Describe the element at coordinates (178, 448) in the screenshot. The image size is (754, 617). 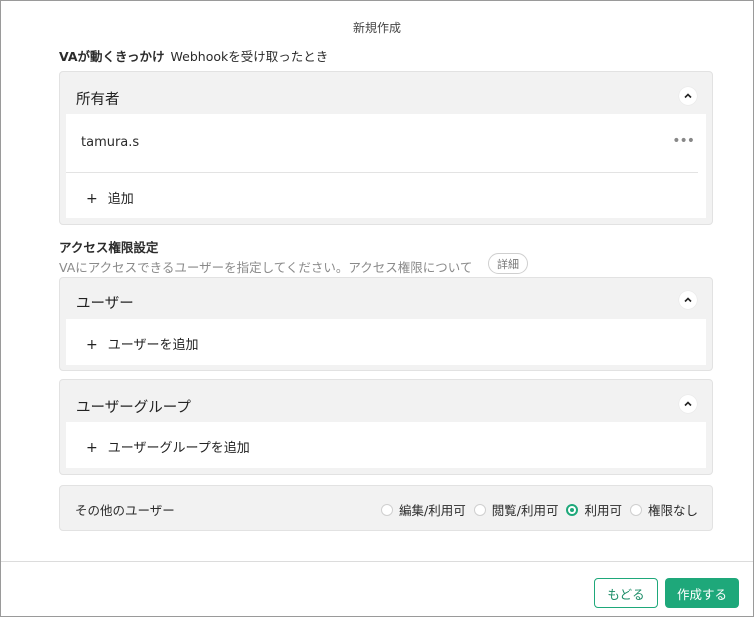
I see `add-user-group-label: ユーザーグループを追加` at that location.